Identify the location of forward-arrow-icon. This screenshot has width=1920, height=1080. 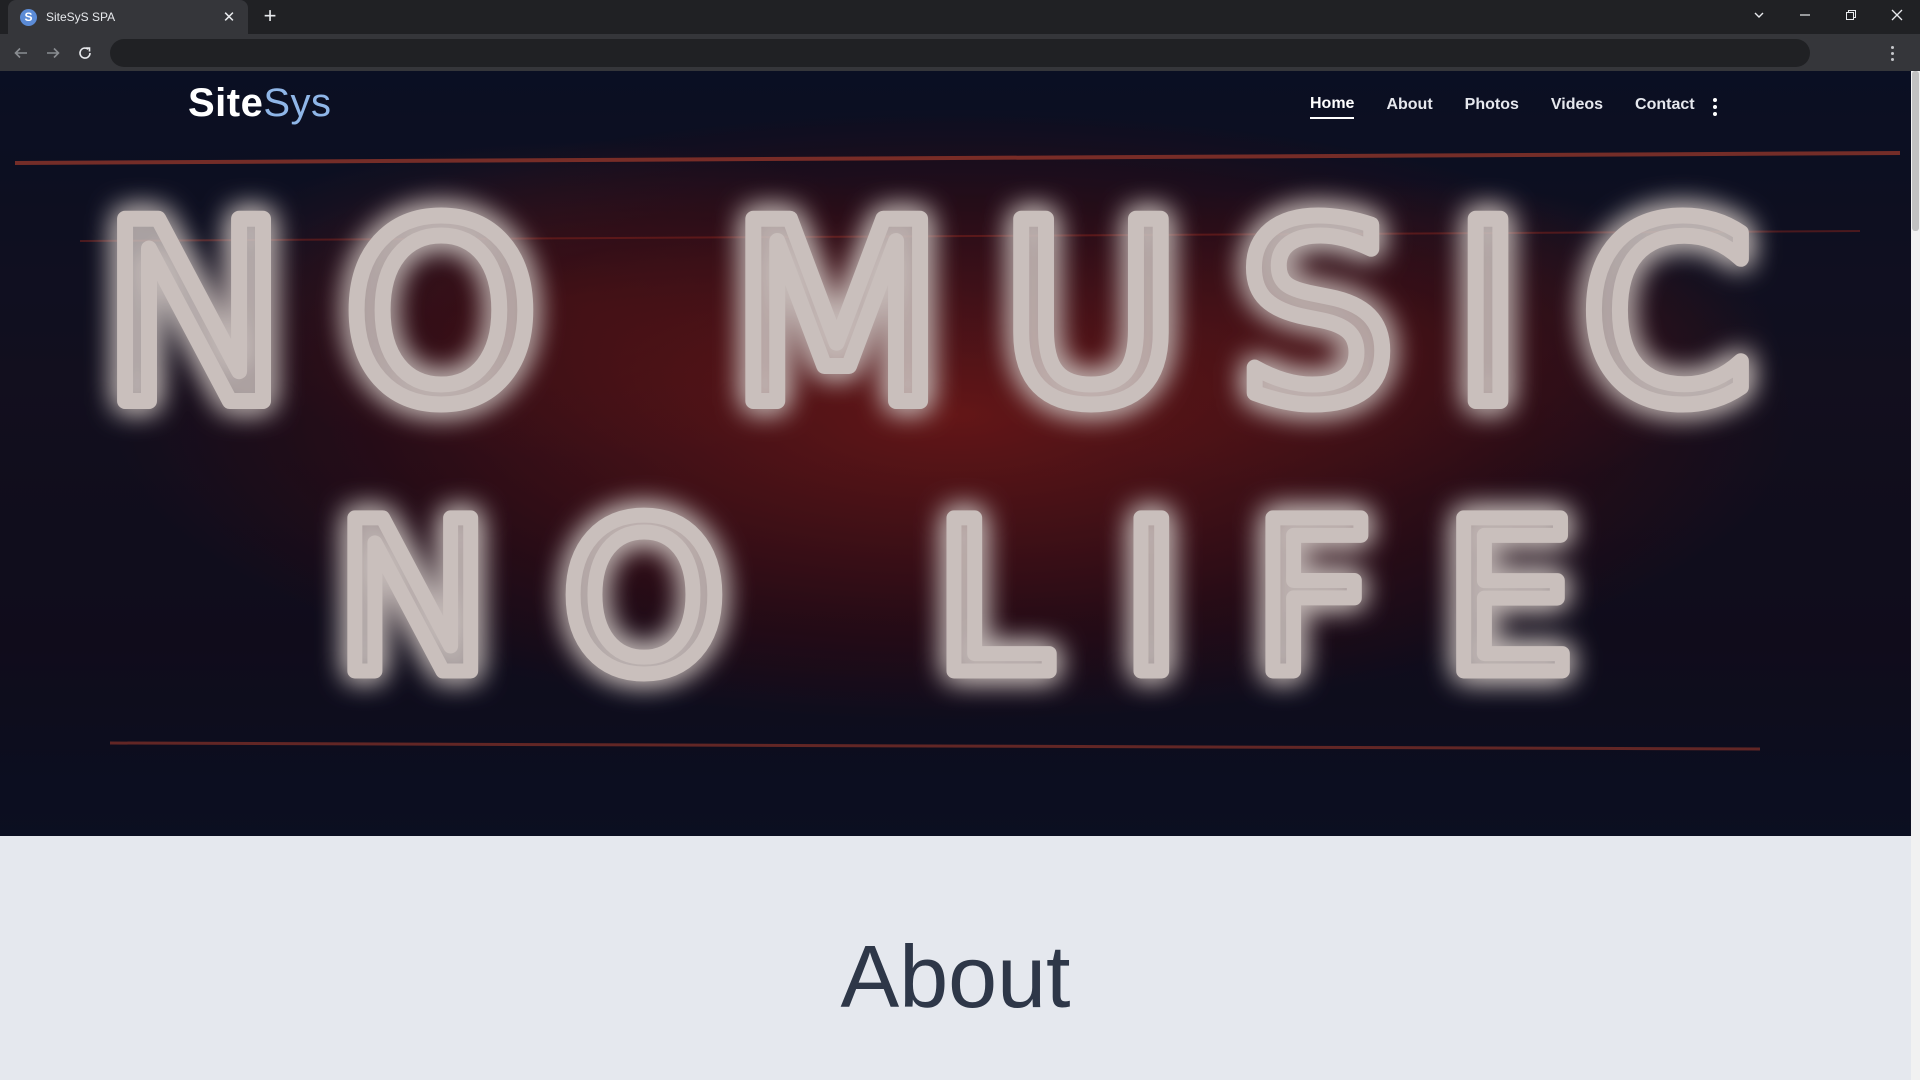
(53, 53).